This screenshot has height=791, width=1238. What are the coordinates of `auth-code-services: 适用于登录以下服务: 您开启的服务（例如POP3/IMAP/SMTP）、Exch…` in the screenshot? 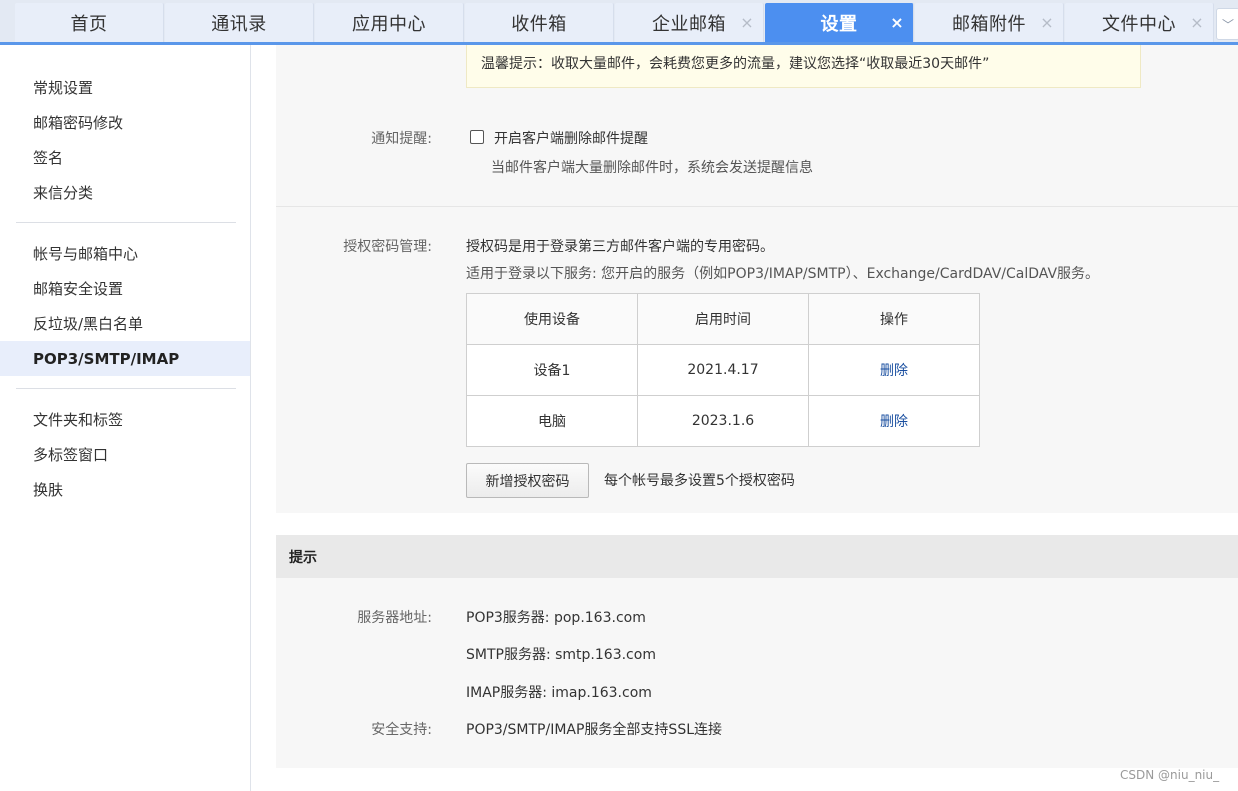 It's located at (783, 274).